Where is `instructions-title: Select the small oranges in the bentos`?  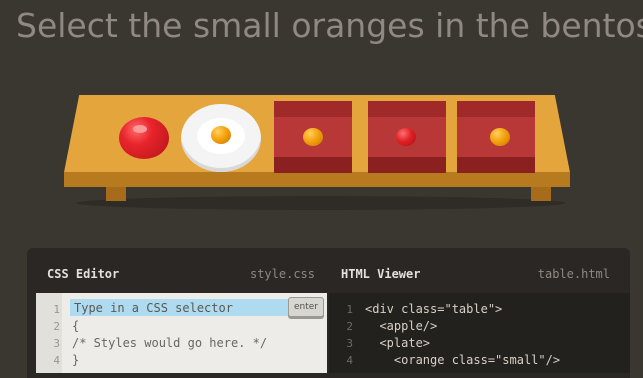
instructions-title: Select the small oranges in the bentos is located at coordinates (329, 25).